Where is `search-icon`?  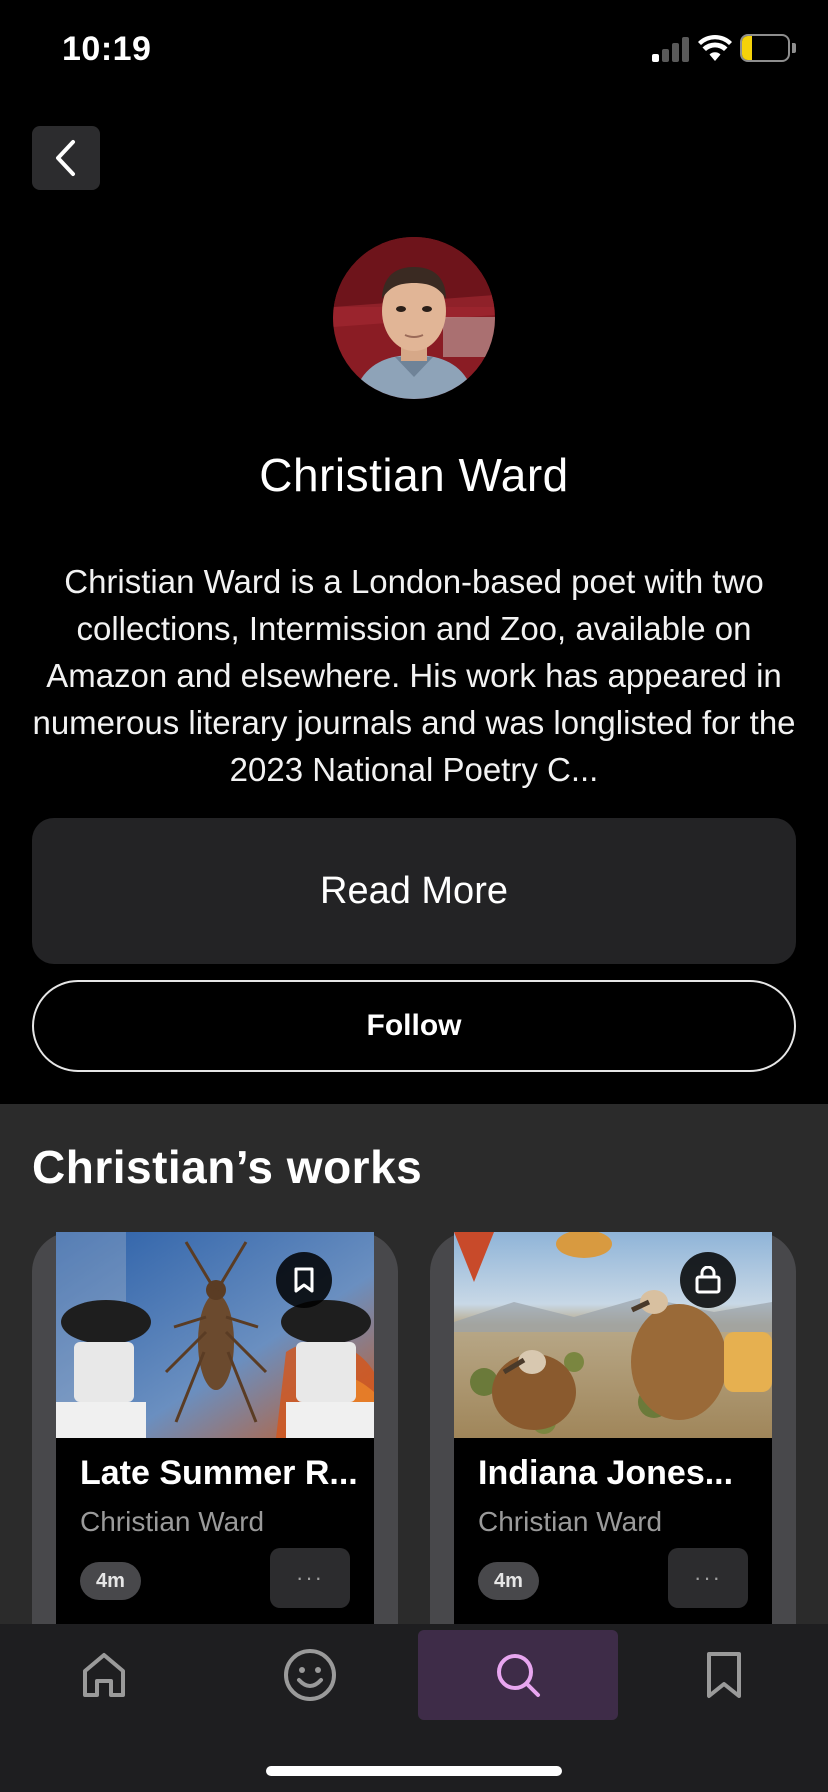
search-icon is located at coordinates (518, 1675).